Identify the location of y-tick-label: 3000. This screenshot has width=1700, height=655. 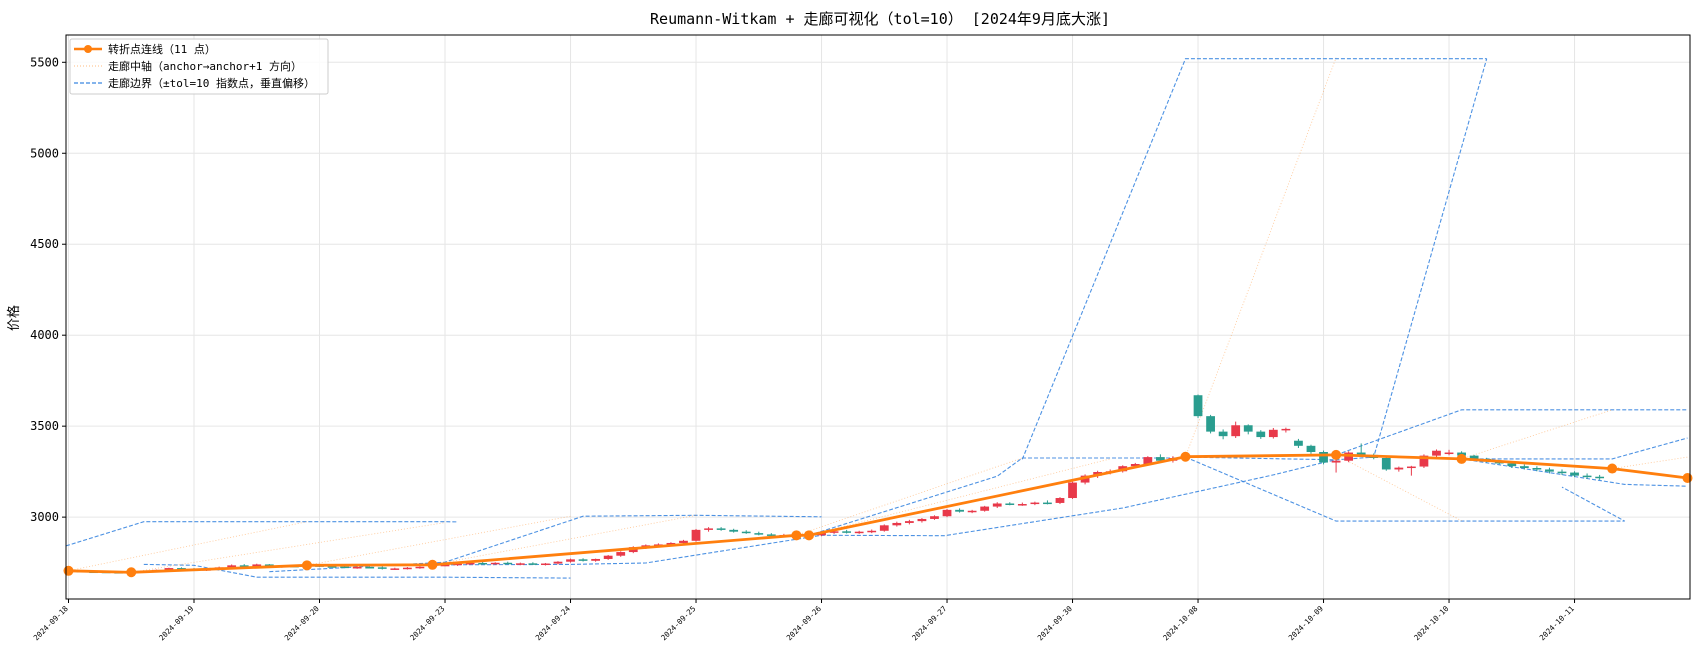
(44, 517).